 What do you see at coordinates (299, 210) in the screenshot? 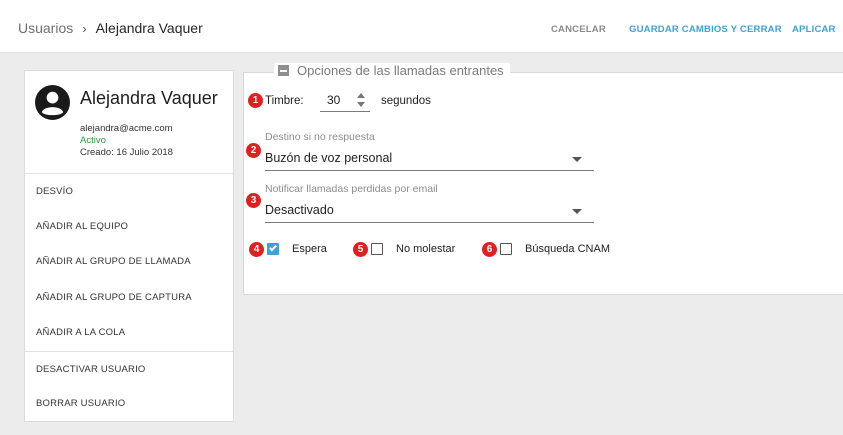
I see `missed-email-value: Desactivado` at bounding box center [299, 210].